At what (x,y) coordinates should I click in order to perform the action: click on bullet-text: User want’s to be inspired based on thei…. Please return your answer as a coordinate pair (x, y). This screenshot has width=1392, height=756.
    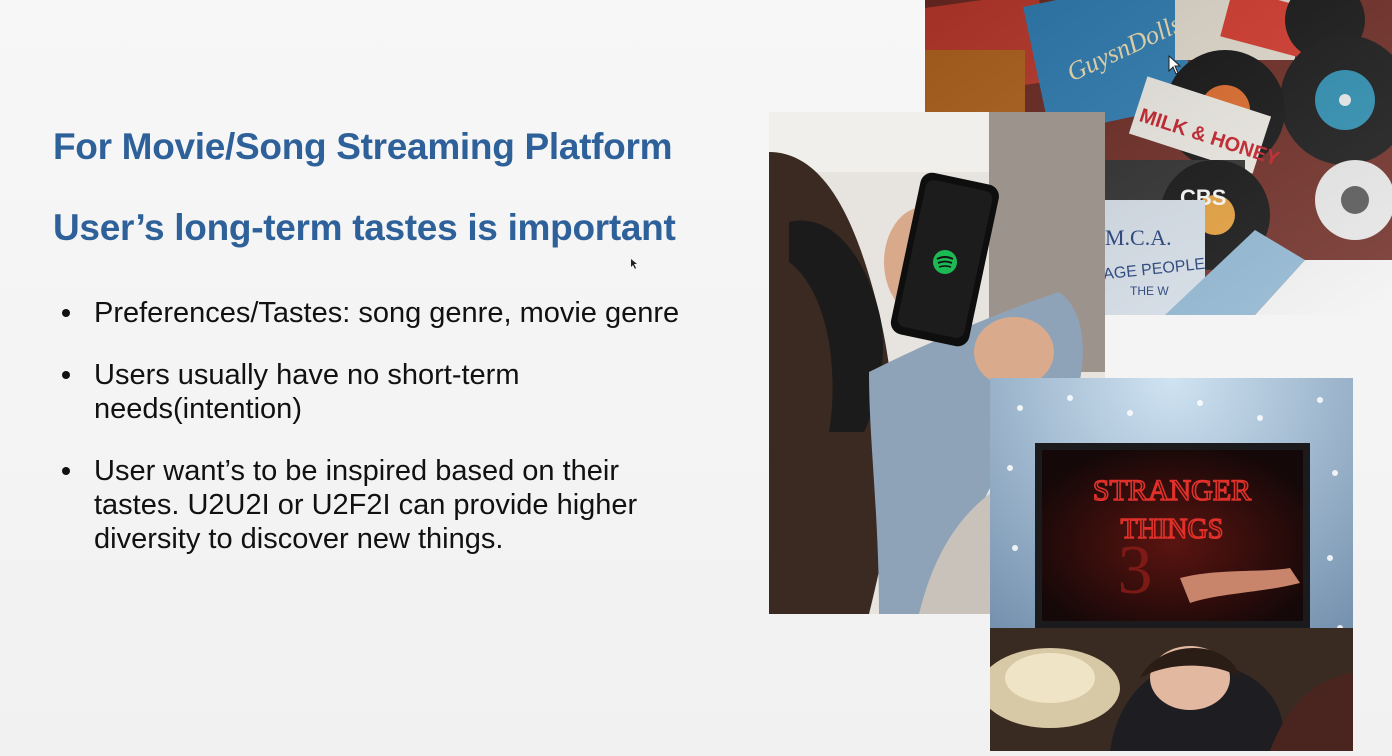
    Looking at the image, I should click on (366, 505).